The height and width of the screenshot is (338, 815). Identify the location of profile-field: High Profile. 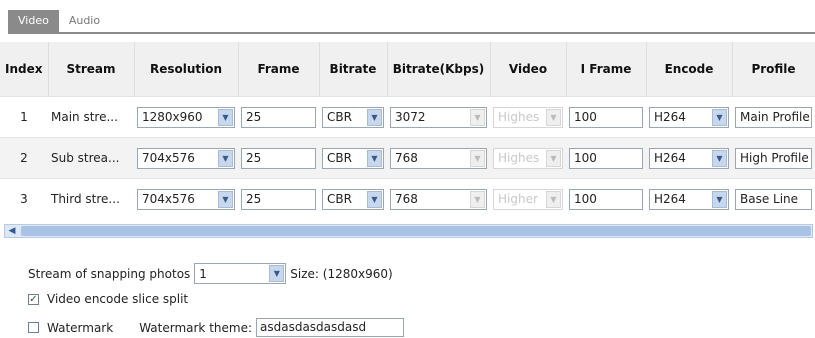
(773, 158).